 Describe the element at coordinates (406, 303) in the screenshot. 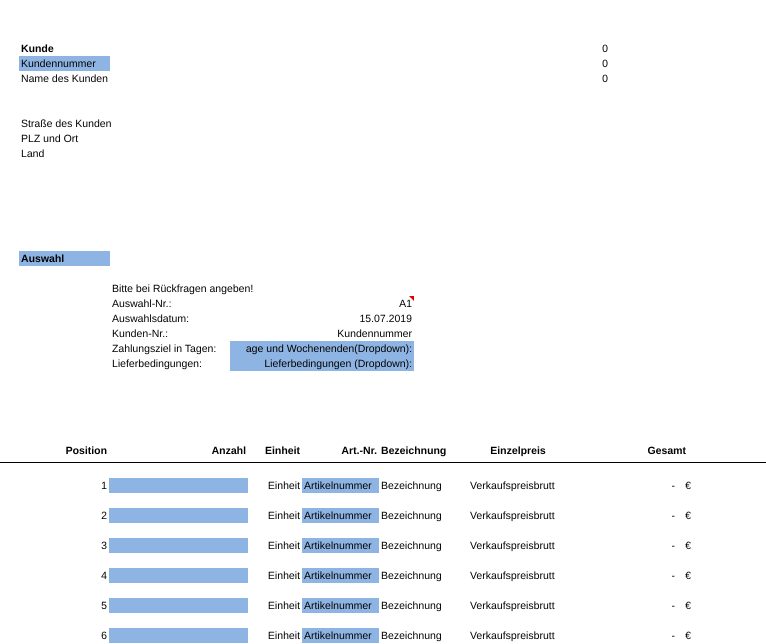

I see `field-value: A1` at that location.